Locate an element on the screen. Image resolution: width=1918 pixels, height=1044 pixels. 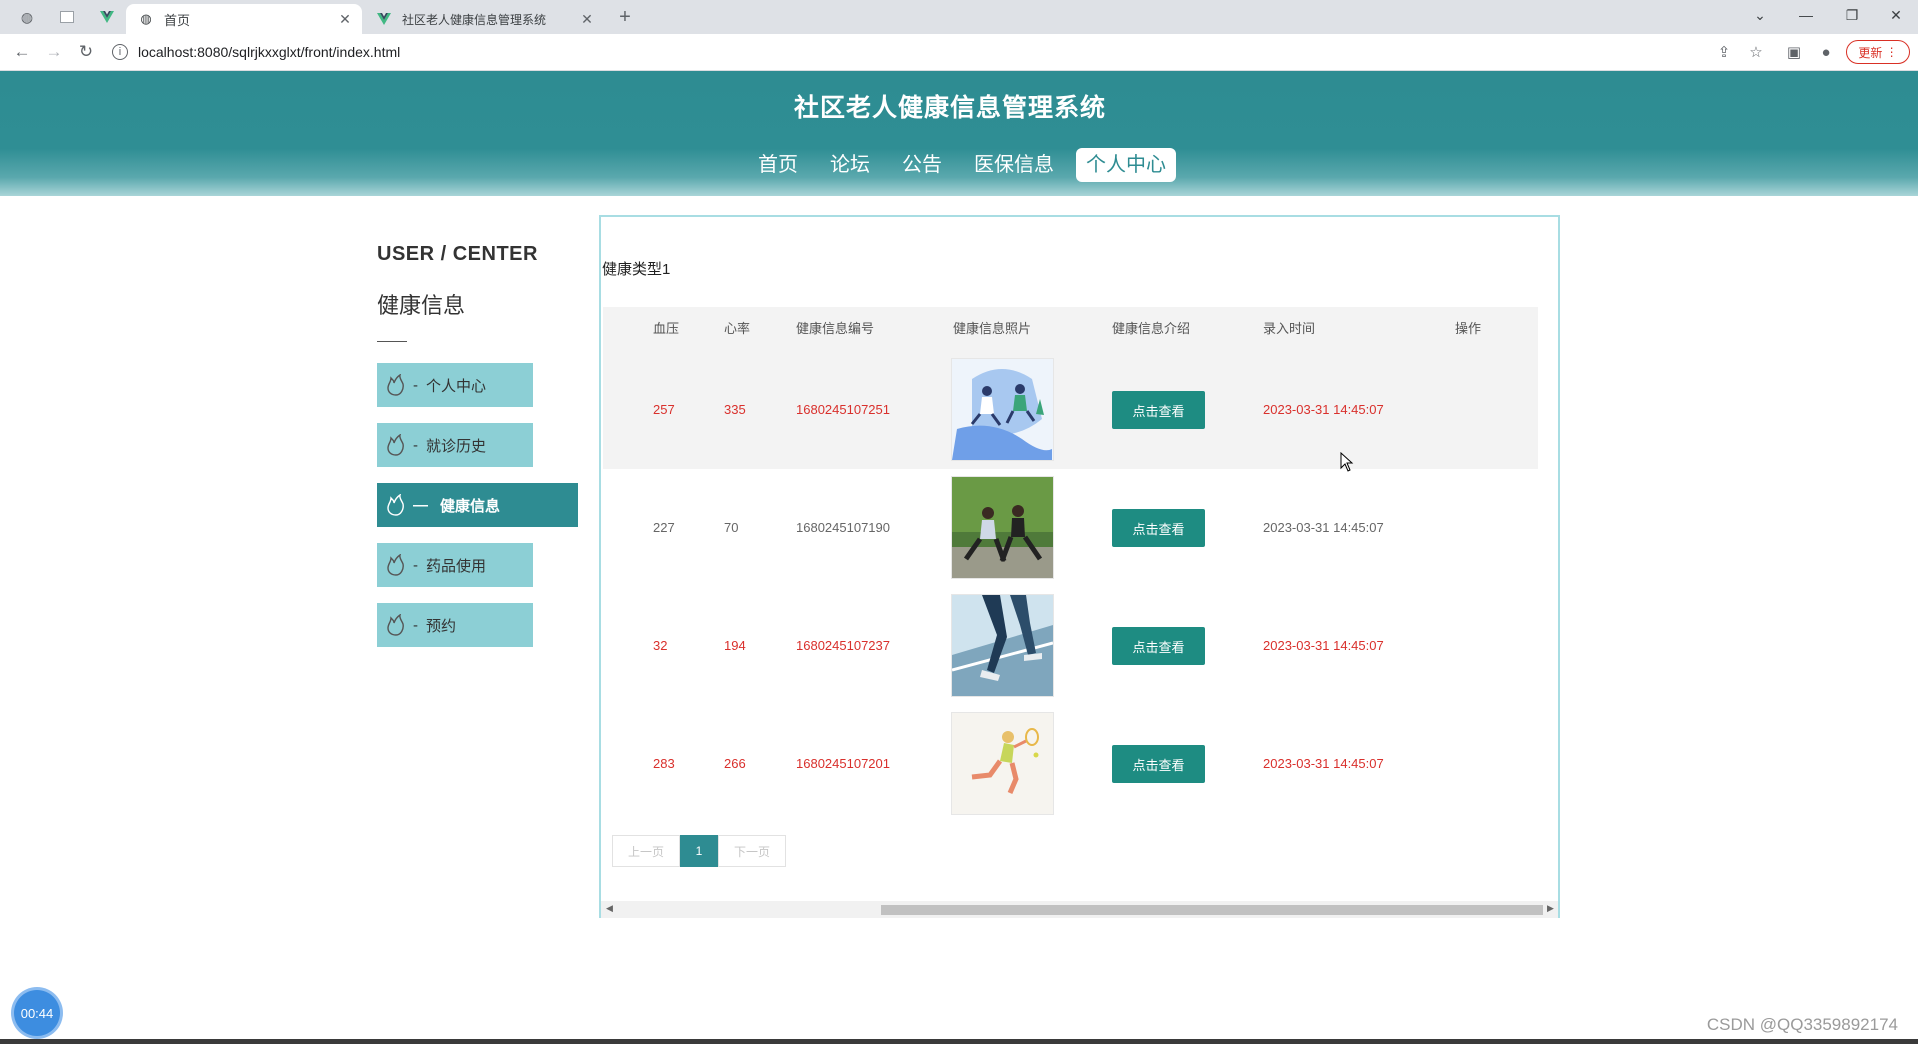
forward-icon: → is located at coordinates (54, 52).